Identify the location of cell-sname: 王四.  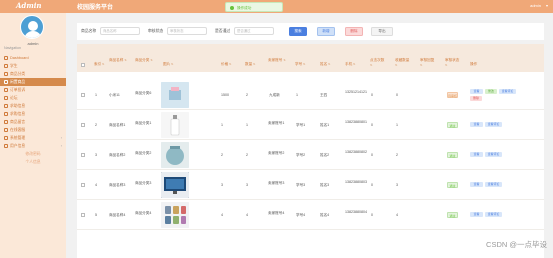
(324, 95).